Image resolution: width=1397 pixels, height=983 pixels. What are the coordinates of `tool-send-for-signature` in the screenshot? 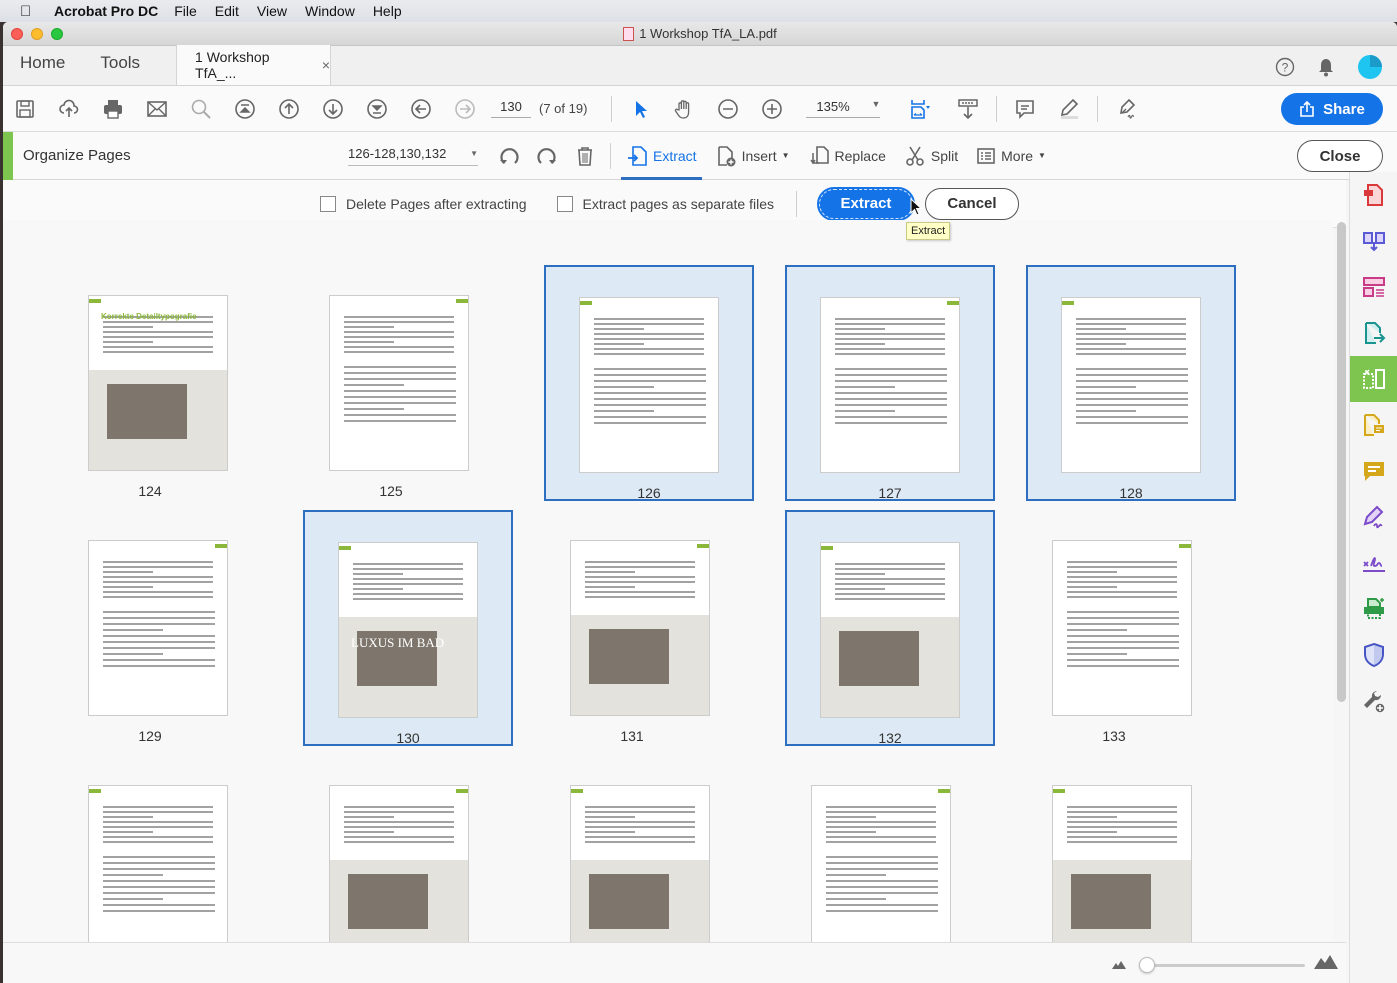 It's located at (1373, 563).